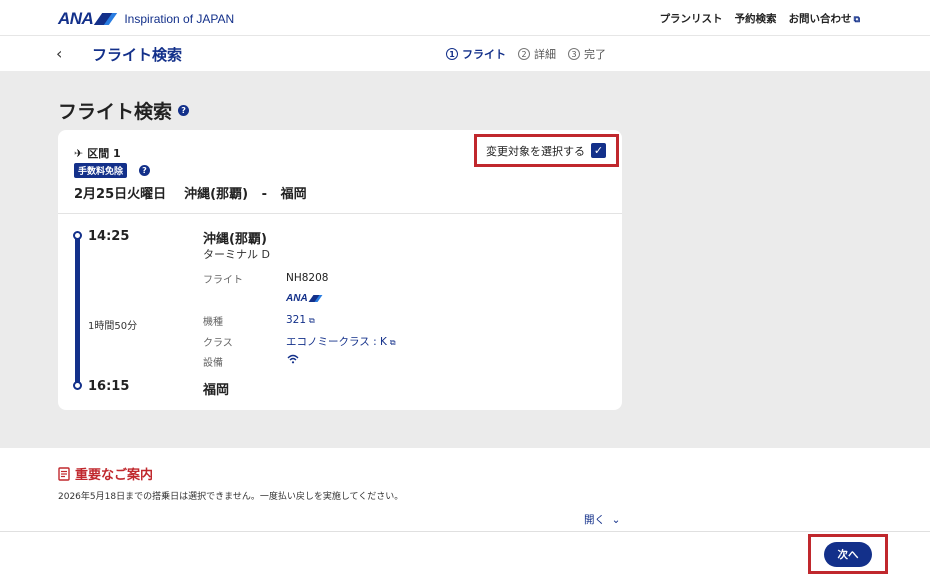  Describe the element at coordinates (293, 194) in the screenshot. I see `route-to: 福岡` at that location.